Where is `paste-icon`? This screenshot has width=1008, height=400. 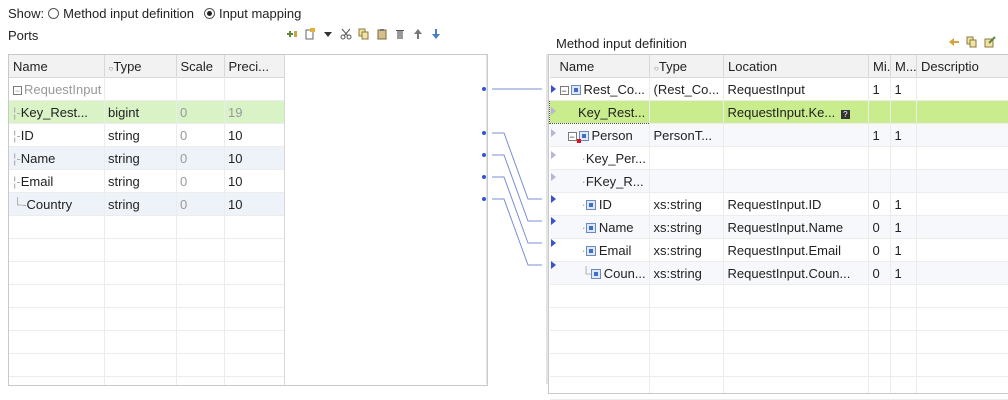
paste-icon is located at coordinates (382, 34).